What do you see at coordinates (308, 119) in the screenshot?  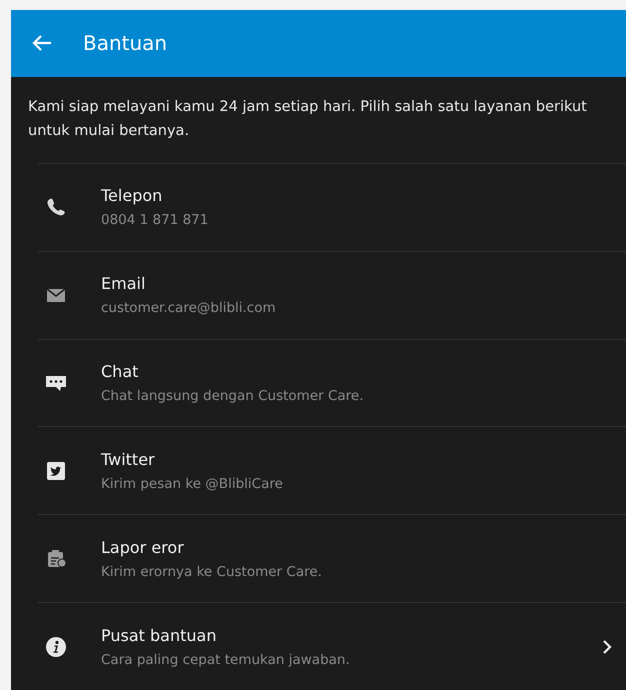 I see `intro-text: Kami siap melayani kamu 24 jam setiap hari. Pilih salah satu layanan berikut untuk mulai bertanya.` at bounding box center [308, 119].